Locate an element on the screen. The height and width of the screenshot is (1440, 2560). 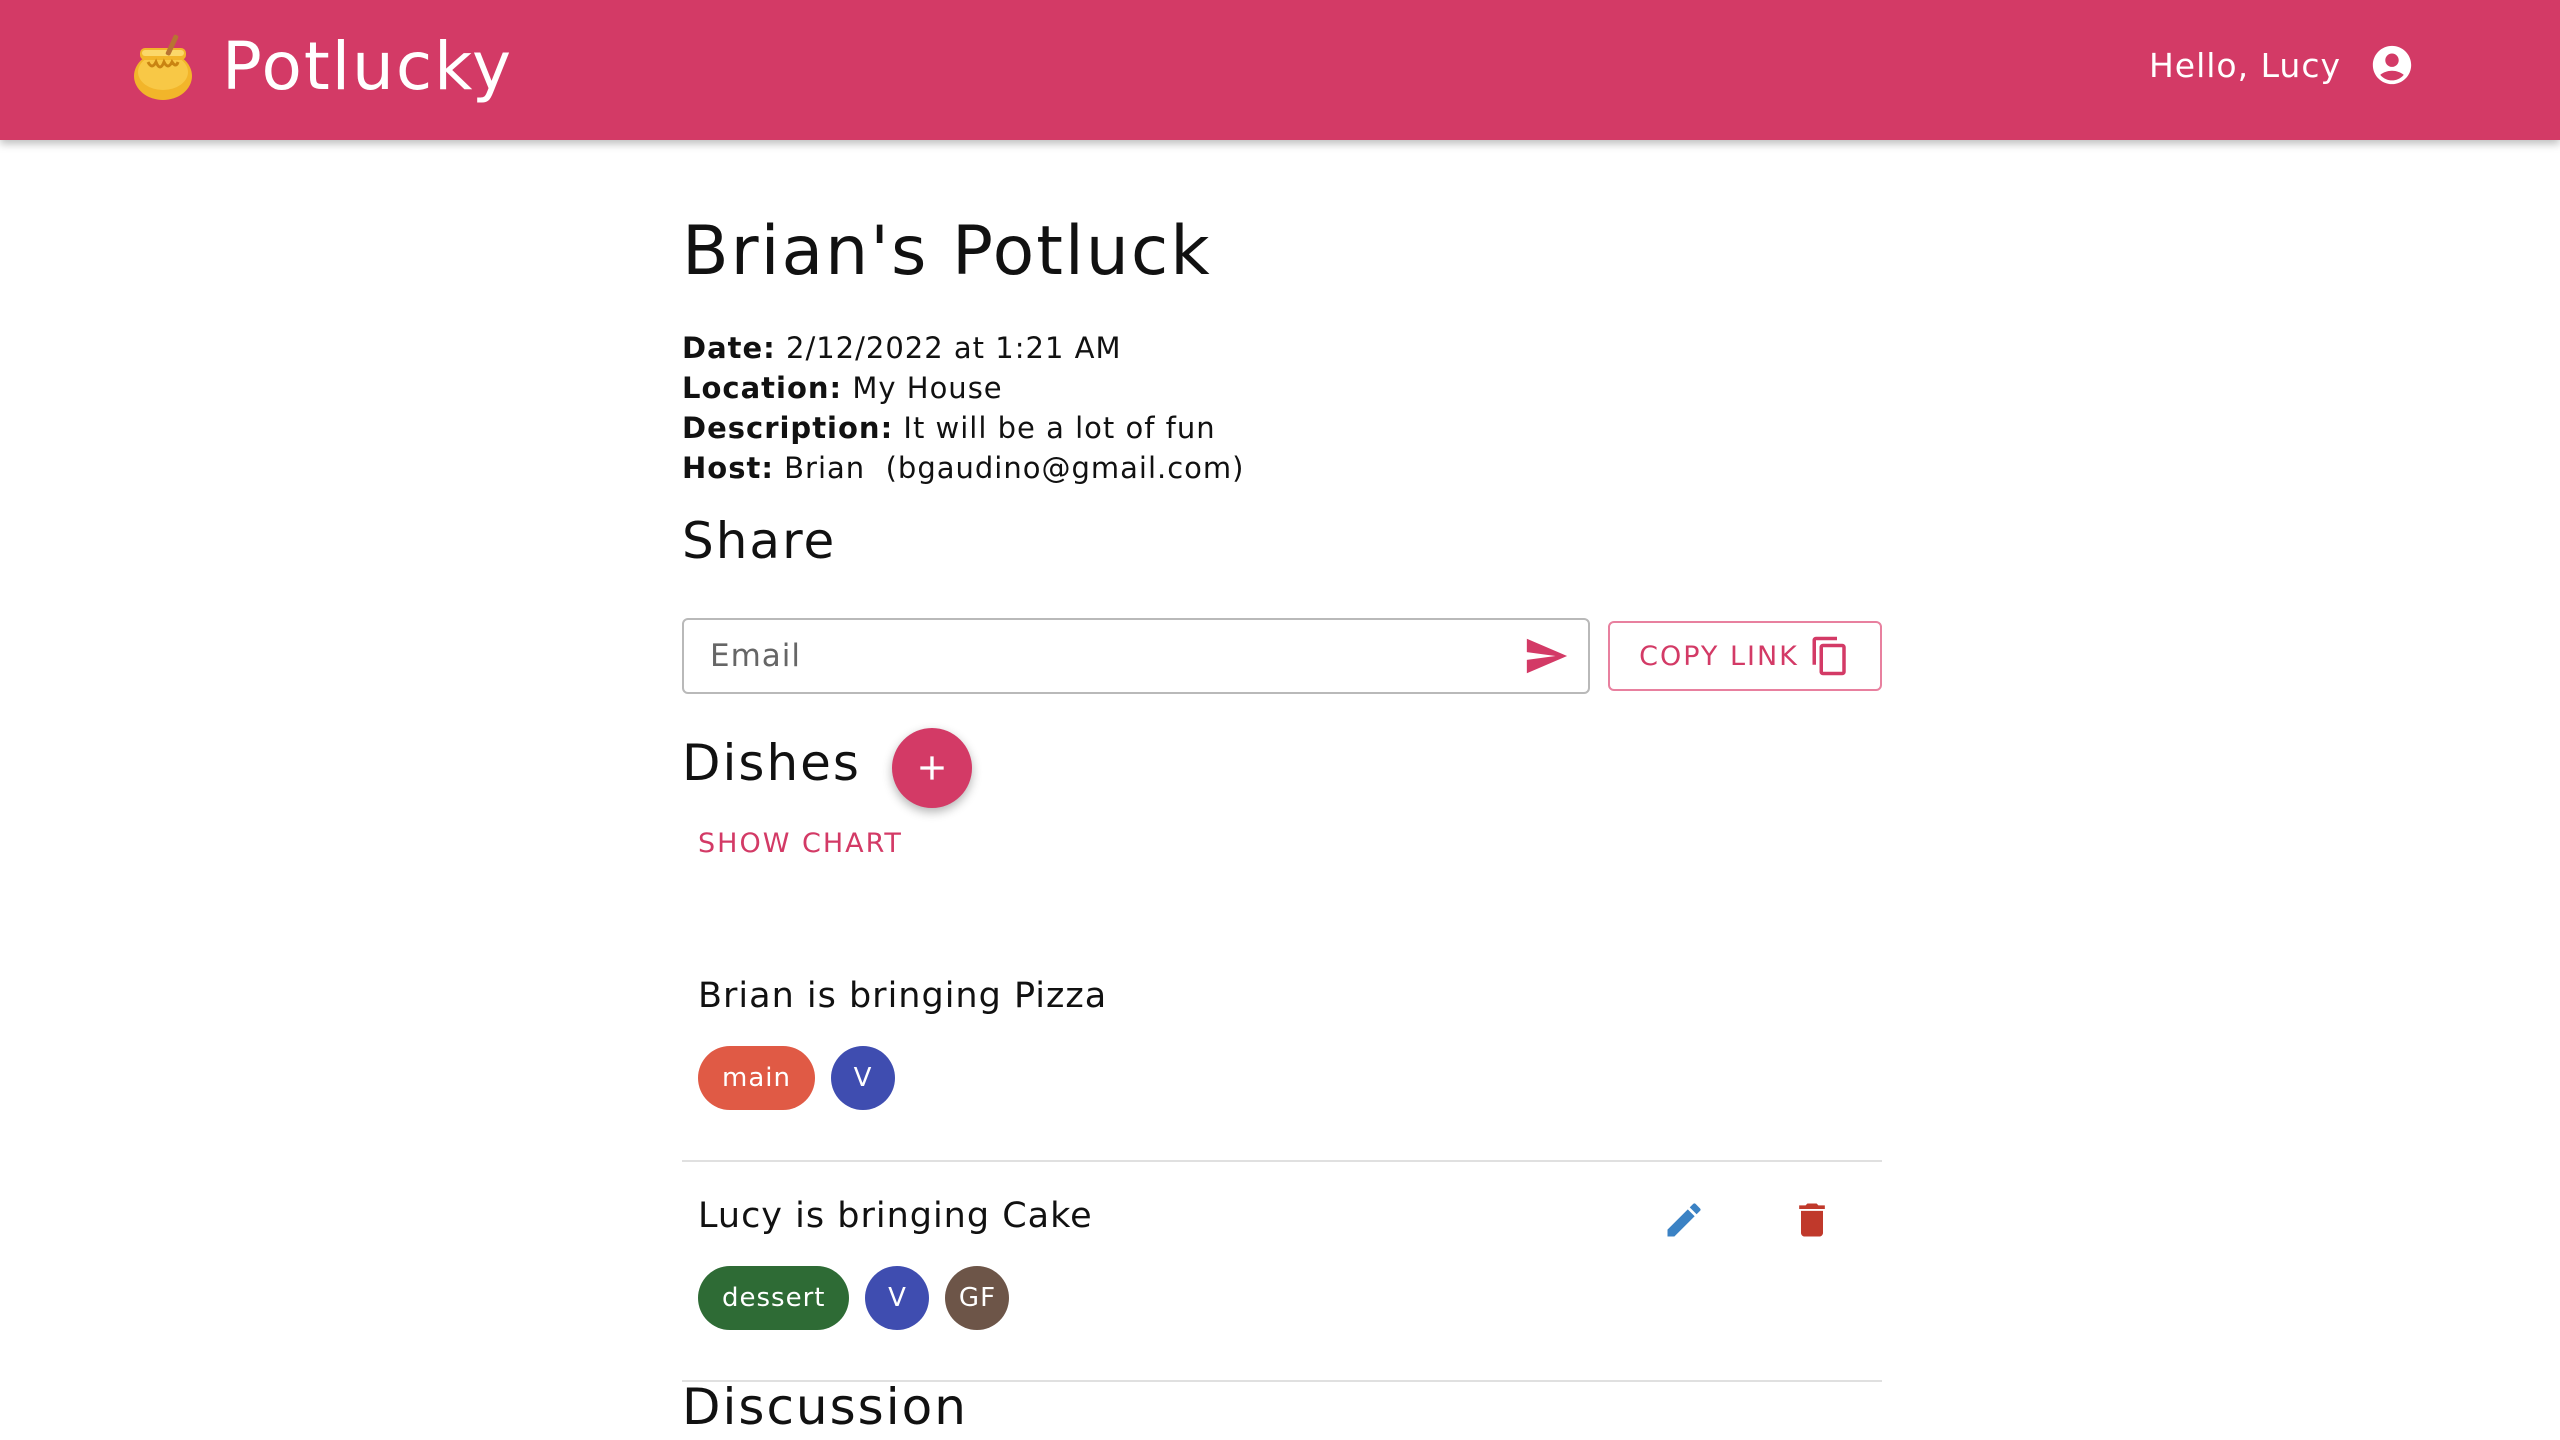
tag-chip-dessert: dessert is located at coordinates (774, 1298).